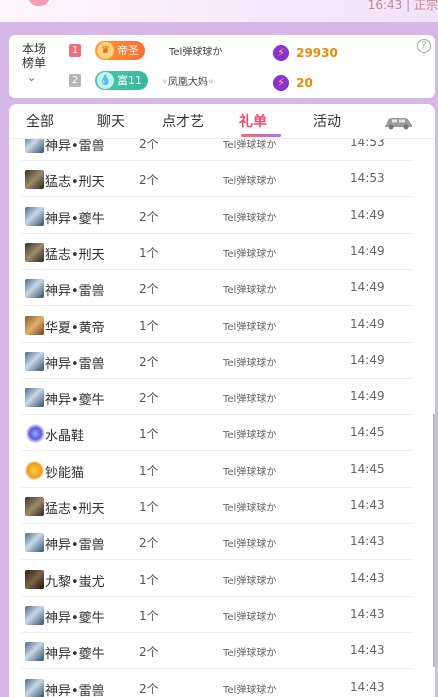 This screenshot has height=697, width=438. What do you see at coordinates (434, 540) in the screenshot?
I see `scrollbar` at bounding box center [434, 540].